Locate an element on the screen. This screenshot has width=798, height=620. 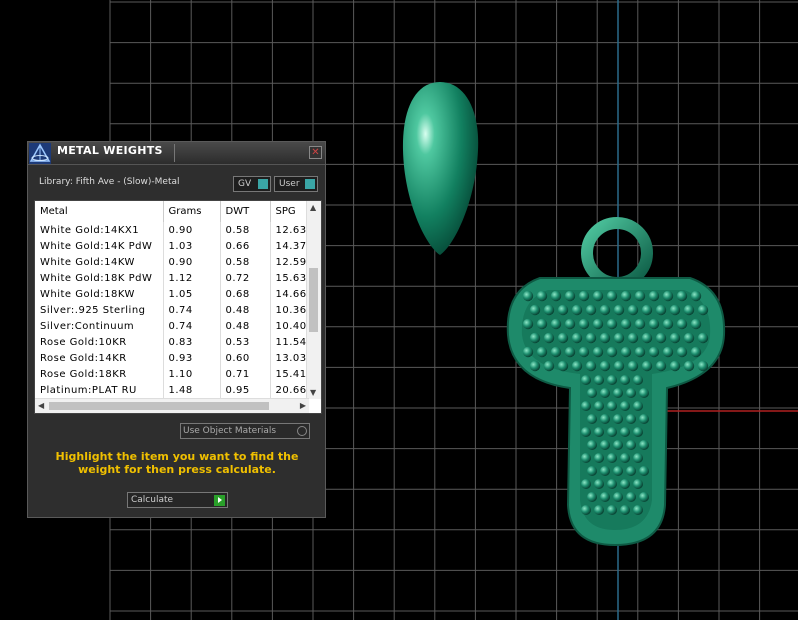
table-row: Silver:.925 Sterling 0.74 0.48 10.36 is located at coordinates (178, 310).